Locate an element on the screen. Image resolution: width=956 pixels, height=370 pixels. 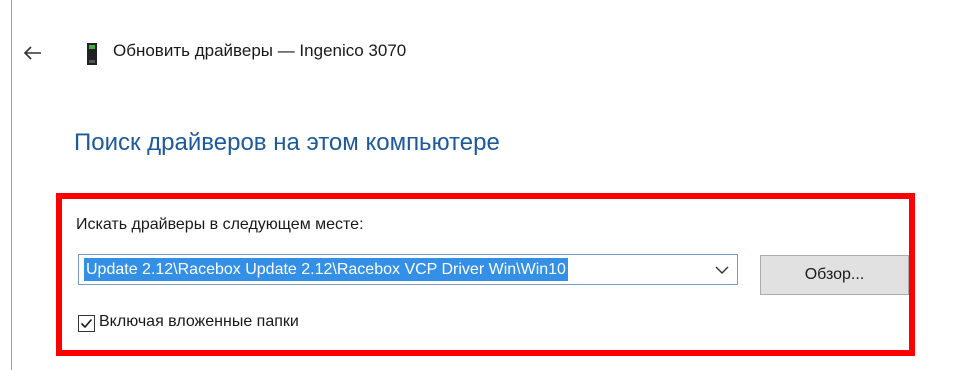
page-title: Поиск драйверов на этом компьютере is located at coordinates (287, 142).